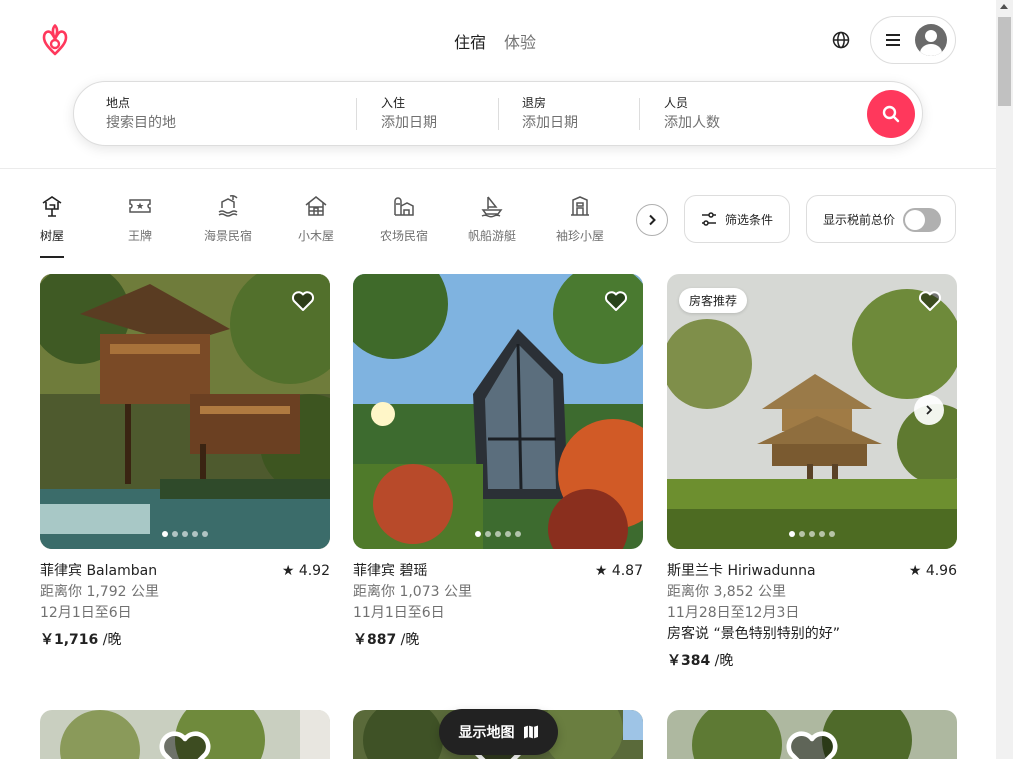 Image resolution: width=1013 pixels, height=759 pixels. What do you see at coordinates (652, 220) in the screenshot?
I see `categories-next-button` at bounding box center [652, 220].